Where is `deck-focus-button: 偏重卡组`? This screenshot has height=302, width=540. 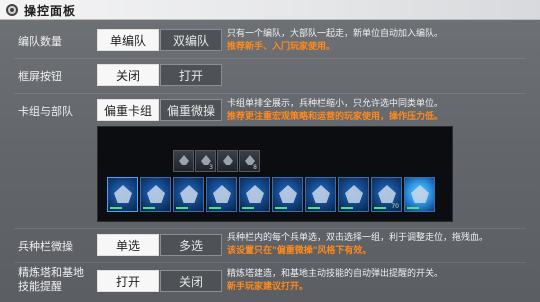
deck-focus-button: 偏重卡组 is located at coordinates (128, 110).